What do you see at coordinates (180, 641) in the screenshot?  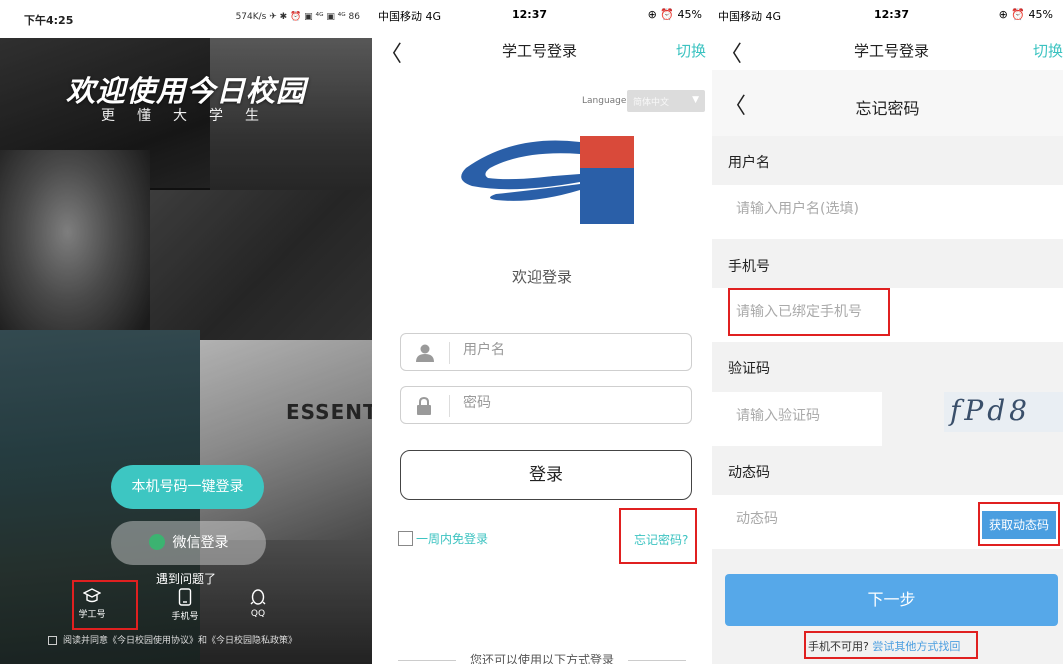 I see `agreement-label: 阅读并同意《今日校园使用协议》和《今日校园隐私政策》` at bounding box center [180, 641].